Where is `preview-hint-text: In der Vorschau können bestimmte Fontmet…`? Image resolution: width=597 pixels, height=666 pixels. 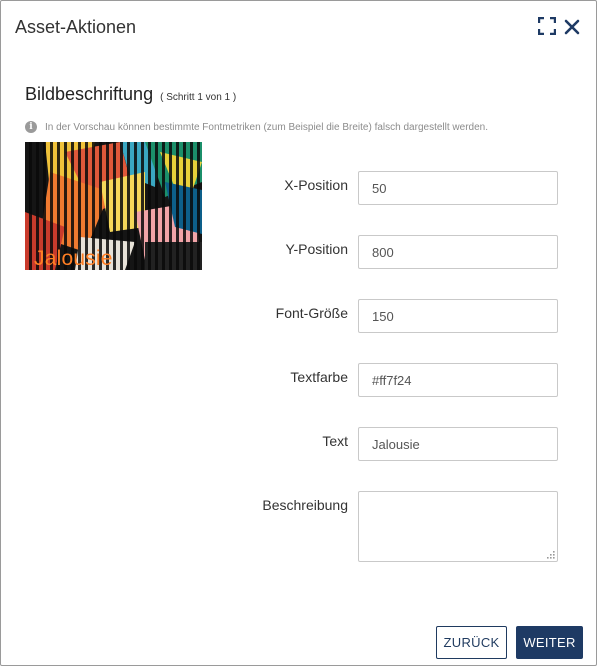
preview-hint-text: In der Vorschau können bestimmte Fontmet… is located at coordinates (266, 127).